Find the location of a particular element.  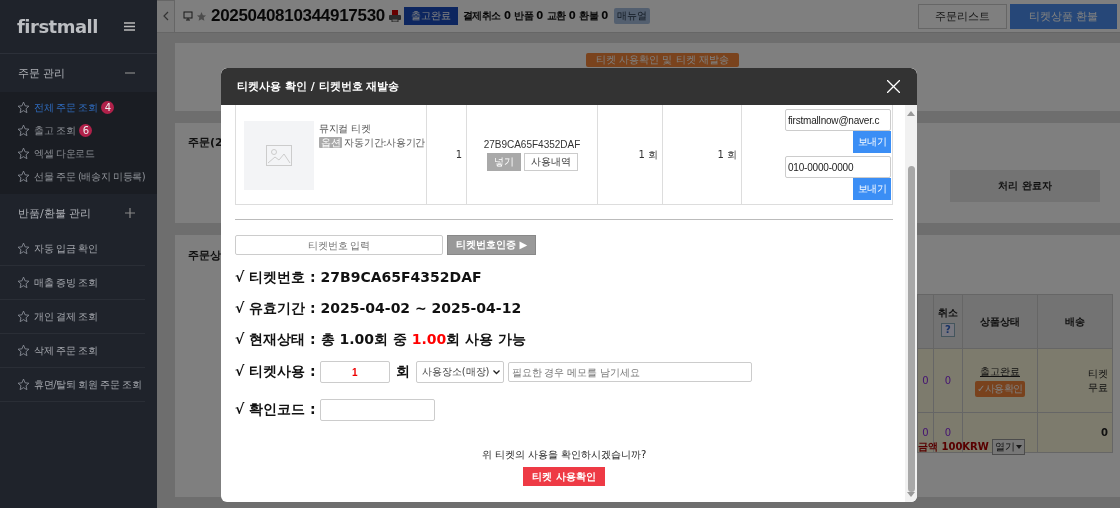

option-tag: 옵션 is located at coordinates (331, 142).